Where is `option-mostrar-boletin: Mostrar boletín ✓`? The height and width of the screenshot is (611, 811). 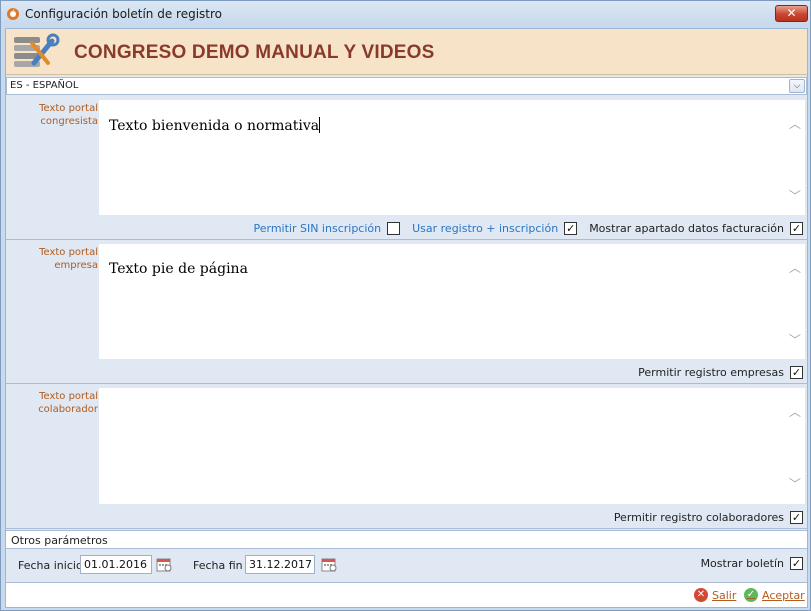 option-mostrar-boletin: Mostrar boletín ✓ is located at coordinates (752, 563).